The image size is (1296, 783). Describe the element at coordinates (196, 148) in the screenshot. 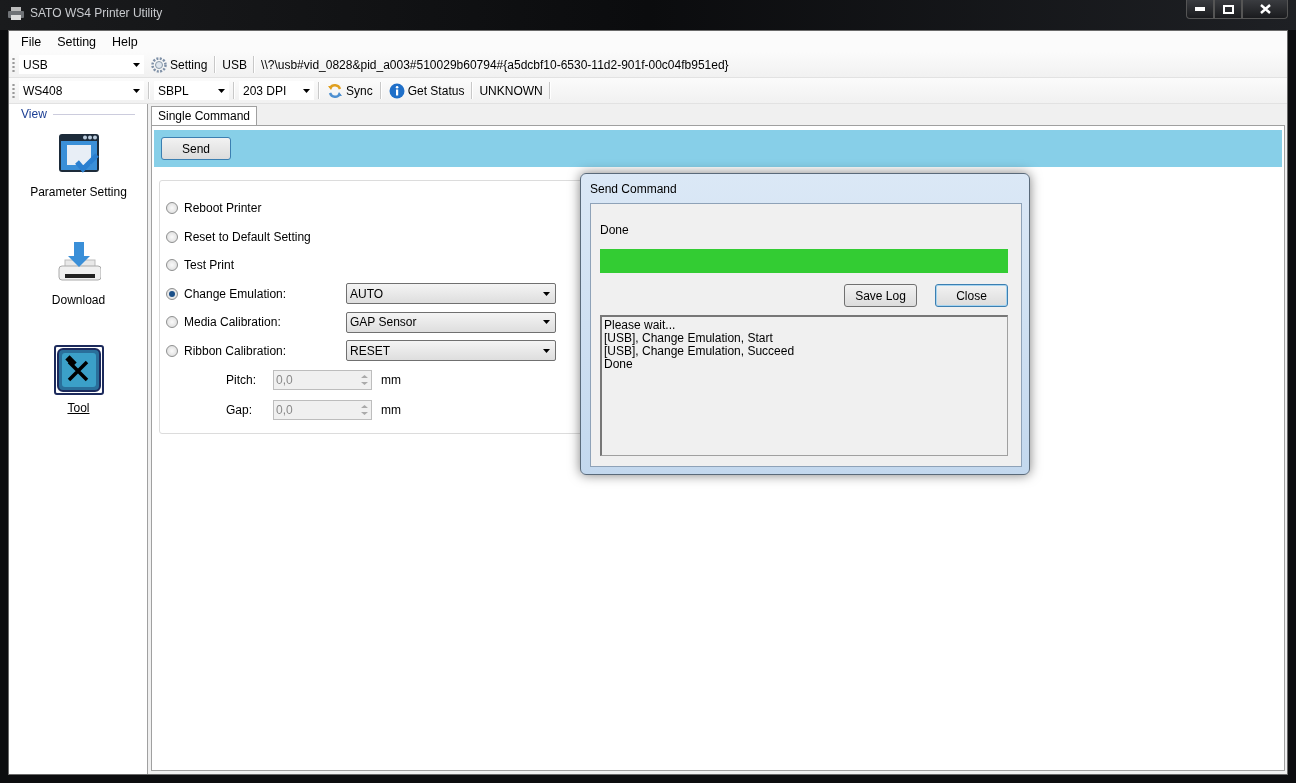

I see `send-button: Send` at that location.